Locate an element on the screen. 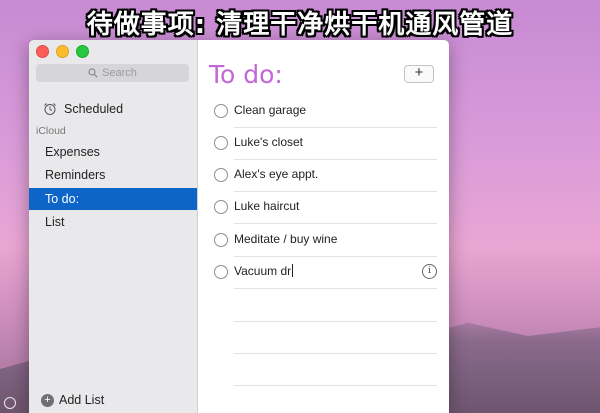 The width and height of the screenshot is (600, 413). task-row: Alex's eye appt. is located at coordinates (325, 176).